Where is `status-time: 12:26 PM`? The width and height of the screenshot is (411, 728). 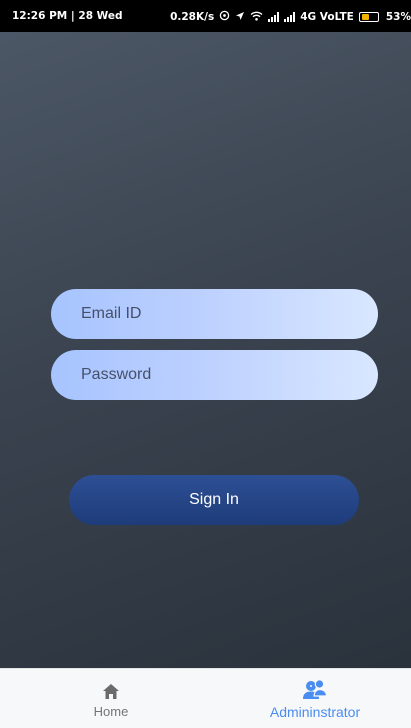
status-time: 12:26 PM is located at coordinates (40, 16).